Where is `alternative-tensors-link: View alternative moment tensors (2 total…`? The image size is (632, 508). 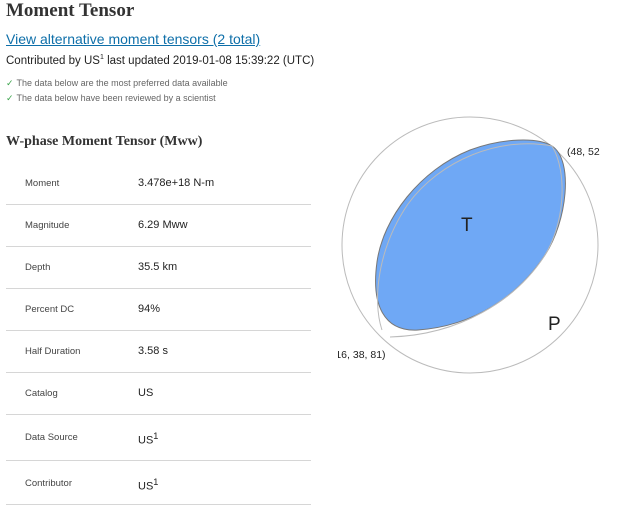 alternative-tensors-link: View alternative moment tensors (2 total… is located at coordinates (133, 39).